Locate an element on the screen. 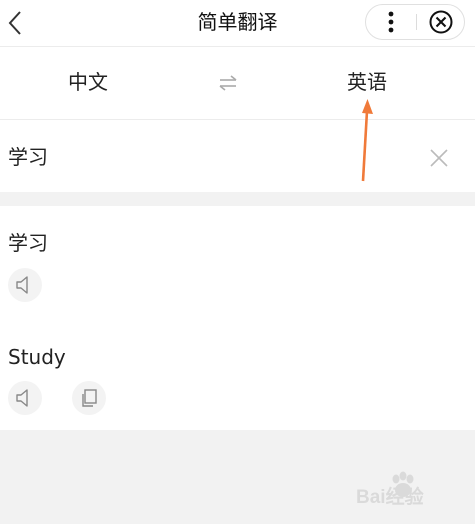 Image resolution: width=475 pixels, height=524 pixels. copy-translation-button is located at coordinates (89, 398).